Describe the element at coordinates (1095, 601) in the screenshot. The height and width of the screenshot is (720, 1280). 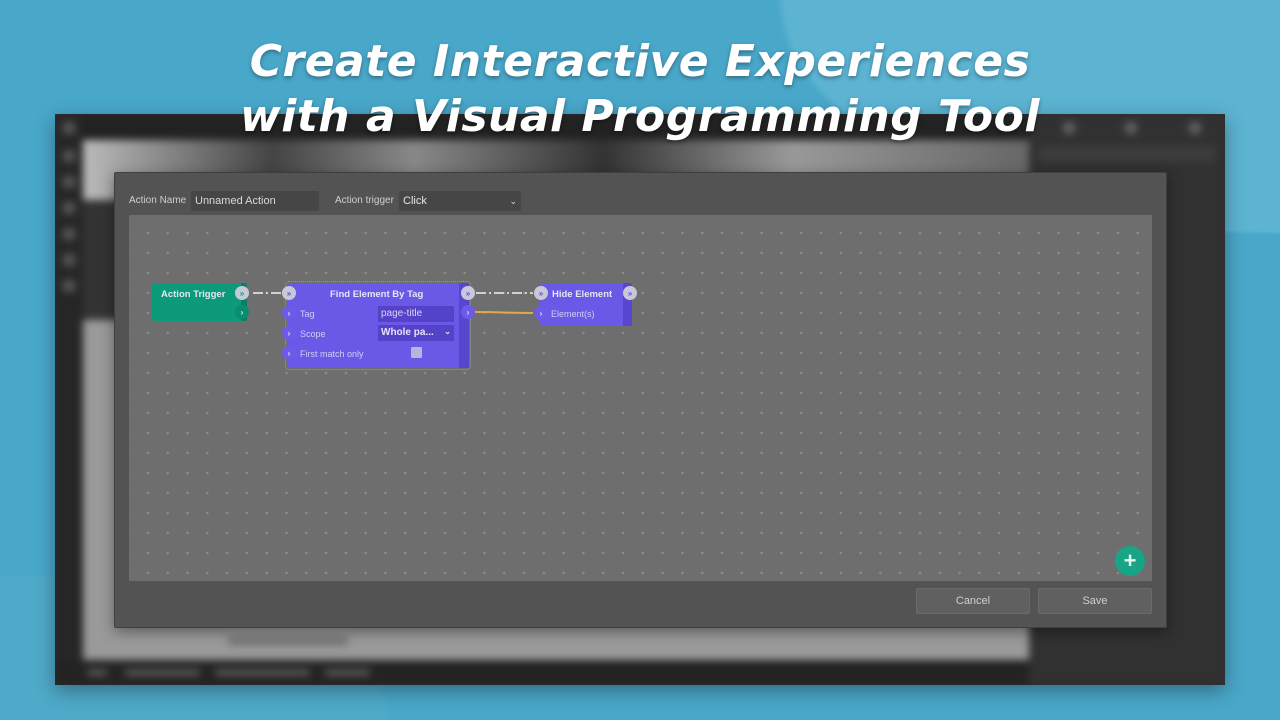
I see `save-button: Save` at that location.